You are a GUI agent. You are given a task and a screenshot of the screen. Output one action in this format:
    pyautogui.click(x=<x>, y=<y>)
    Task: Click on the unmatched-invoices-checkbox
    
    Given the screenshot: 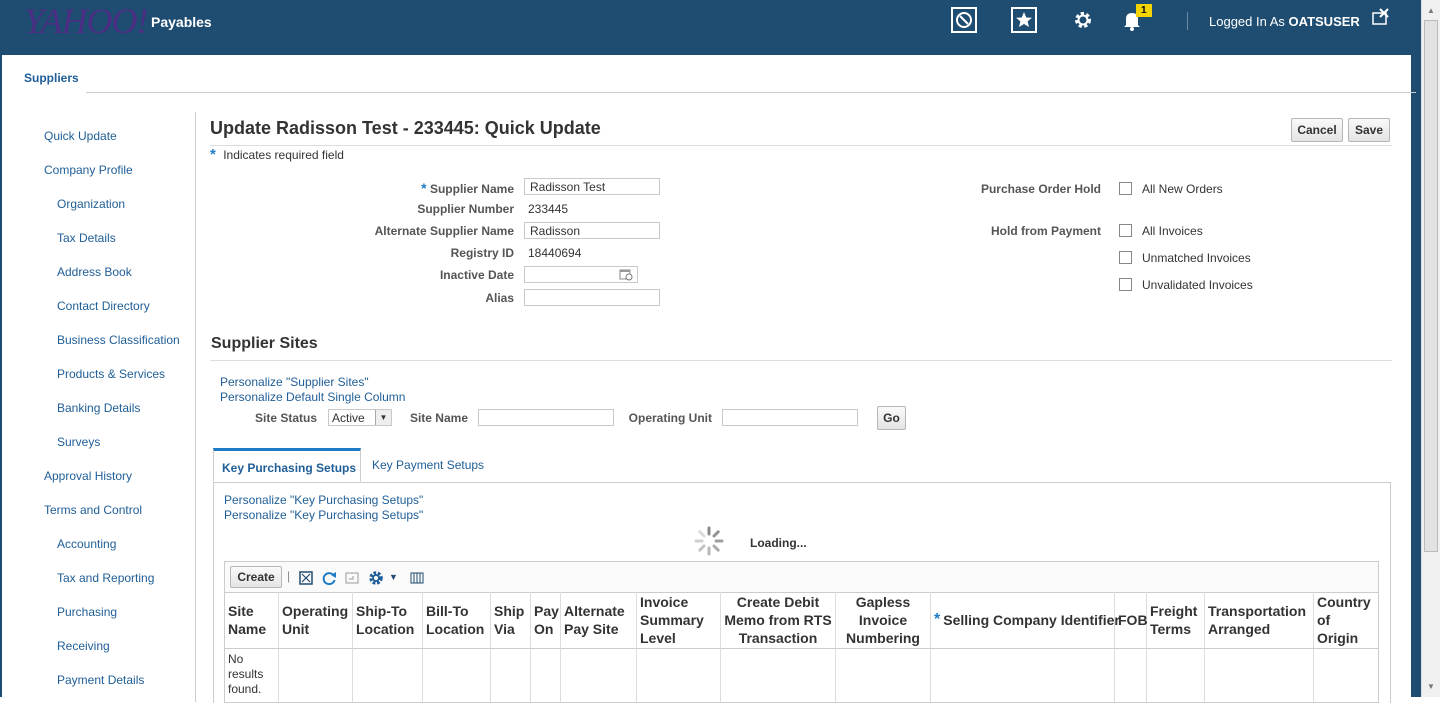 What is the action you would take?
    pyautogui.click(x=1125, y=257)
    